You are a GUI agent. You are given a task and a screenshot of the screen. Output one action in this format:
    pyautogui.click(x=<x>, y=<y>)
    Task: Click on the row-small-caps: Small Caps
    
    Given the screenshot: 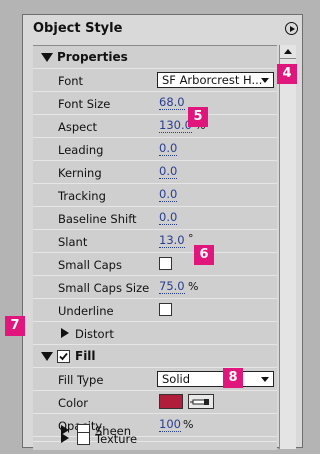 What is the action you would take?
    pyautogui.click(x=155, y=264)
    